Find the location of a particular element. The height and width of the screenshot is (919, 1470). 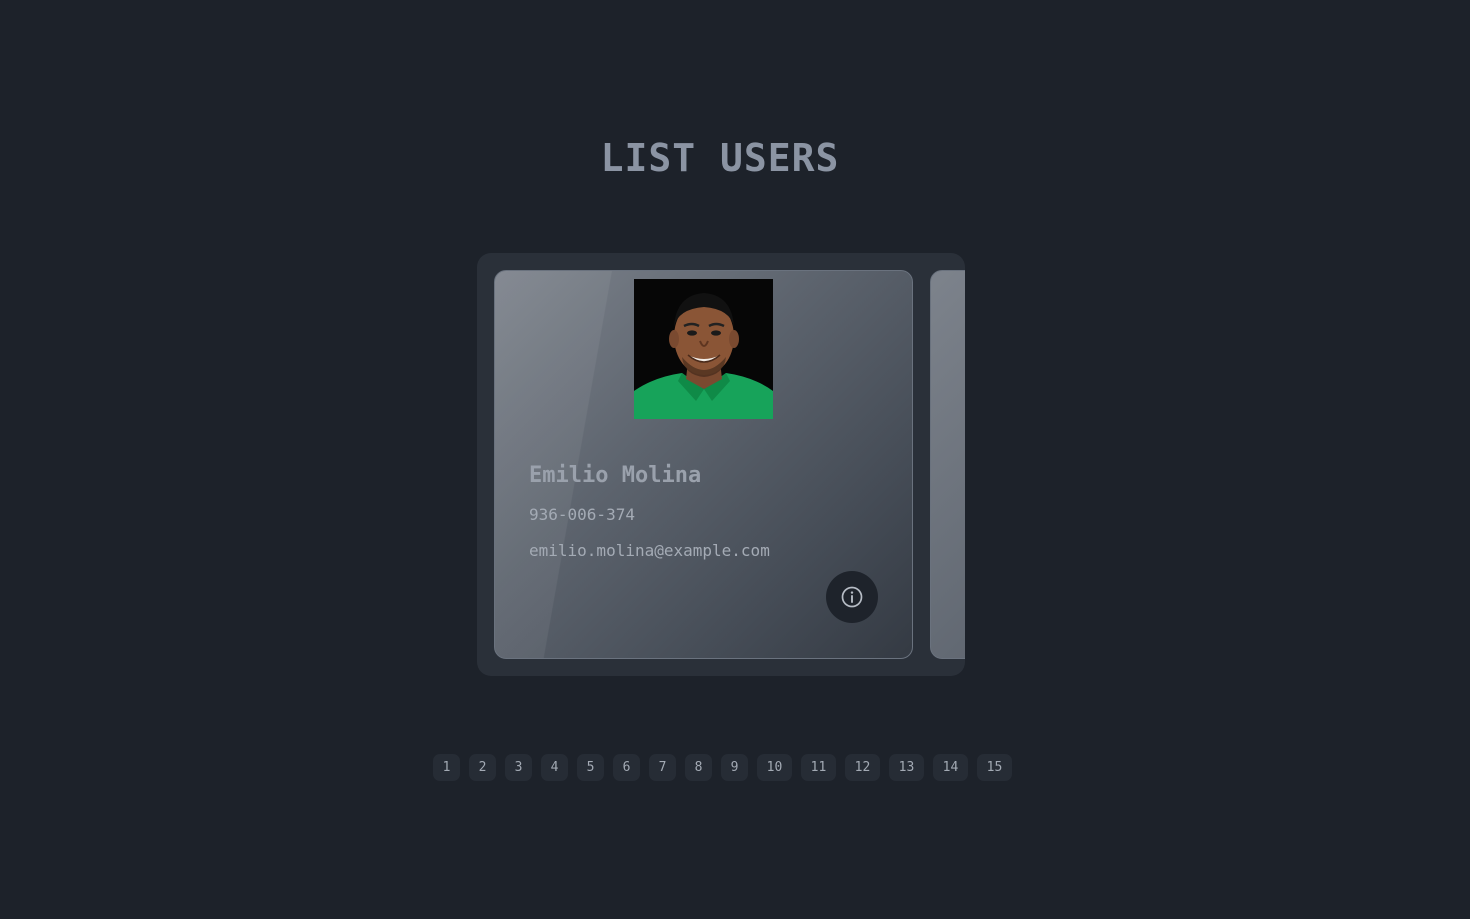

page-button-15: 15 is located at coordinates (994, 767).